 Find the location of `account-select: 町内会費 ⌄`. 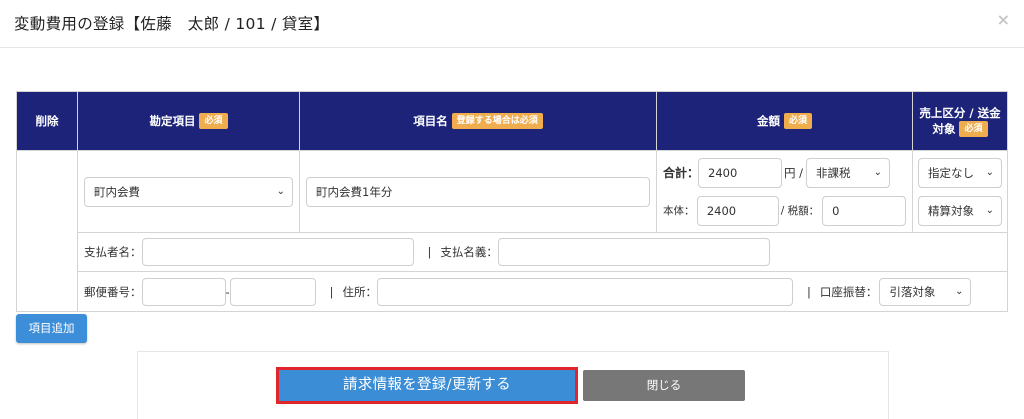

account-select: 町内会費 ⌄ is located at coordinates (188, 191).